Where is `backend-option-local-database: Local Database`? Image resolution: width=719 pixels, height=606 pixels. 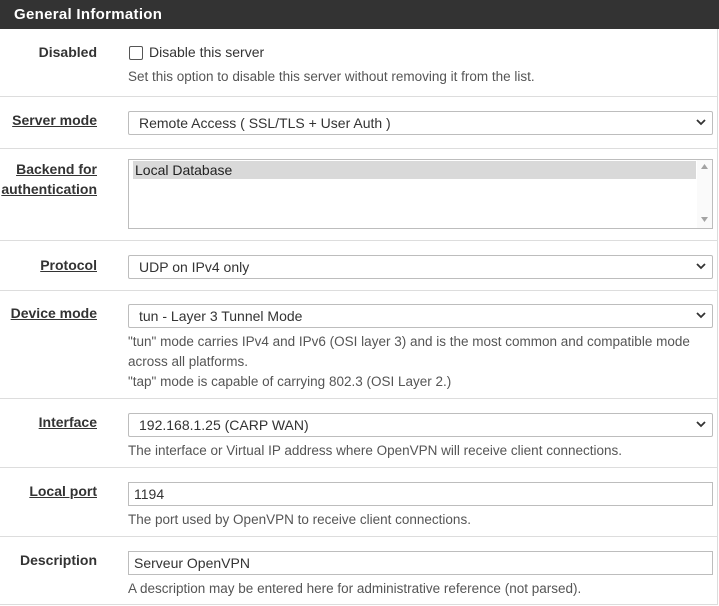 backend-option-local-database: Local Database is located at coordinates (414, 170).